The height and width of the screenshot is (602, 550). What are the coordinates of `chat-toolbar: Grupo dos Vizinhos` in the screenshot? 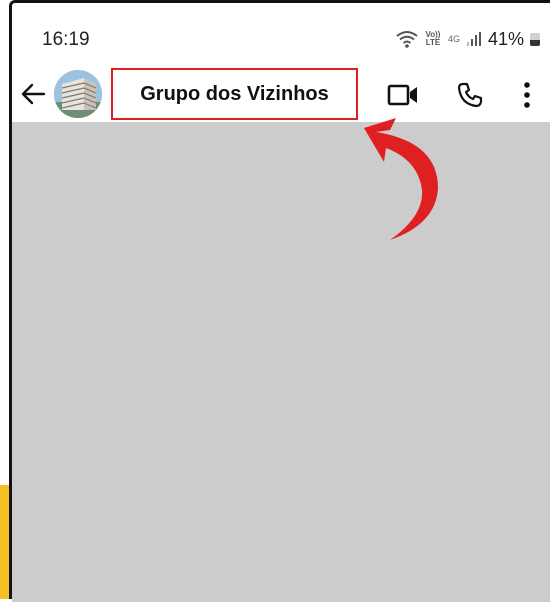 It's located at (281, 95).